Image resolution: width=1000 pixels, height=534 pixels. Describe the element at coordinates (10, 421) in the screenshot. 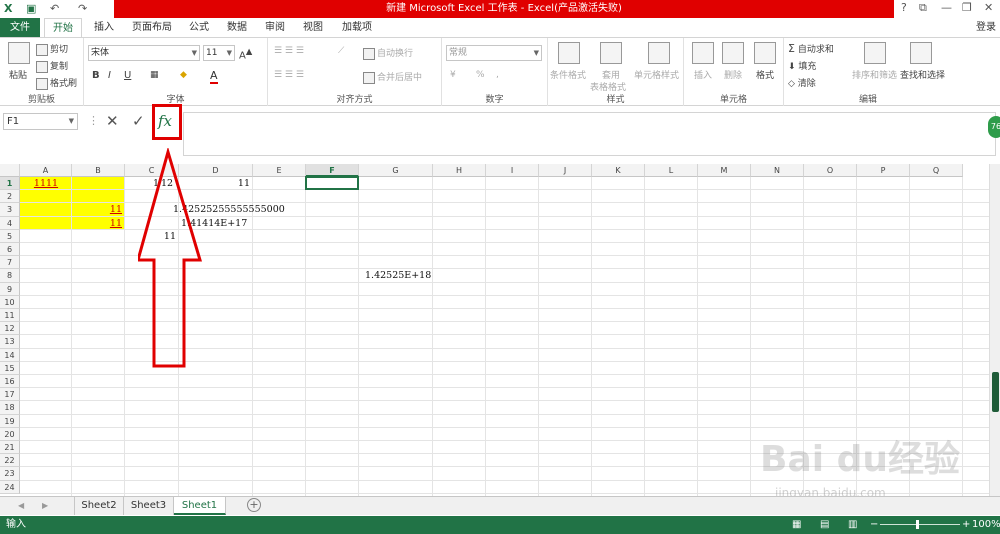

I see `row-header-19: 19` at that location.